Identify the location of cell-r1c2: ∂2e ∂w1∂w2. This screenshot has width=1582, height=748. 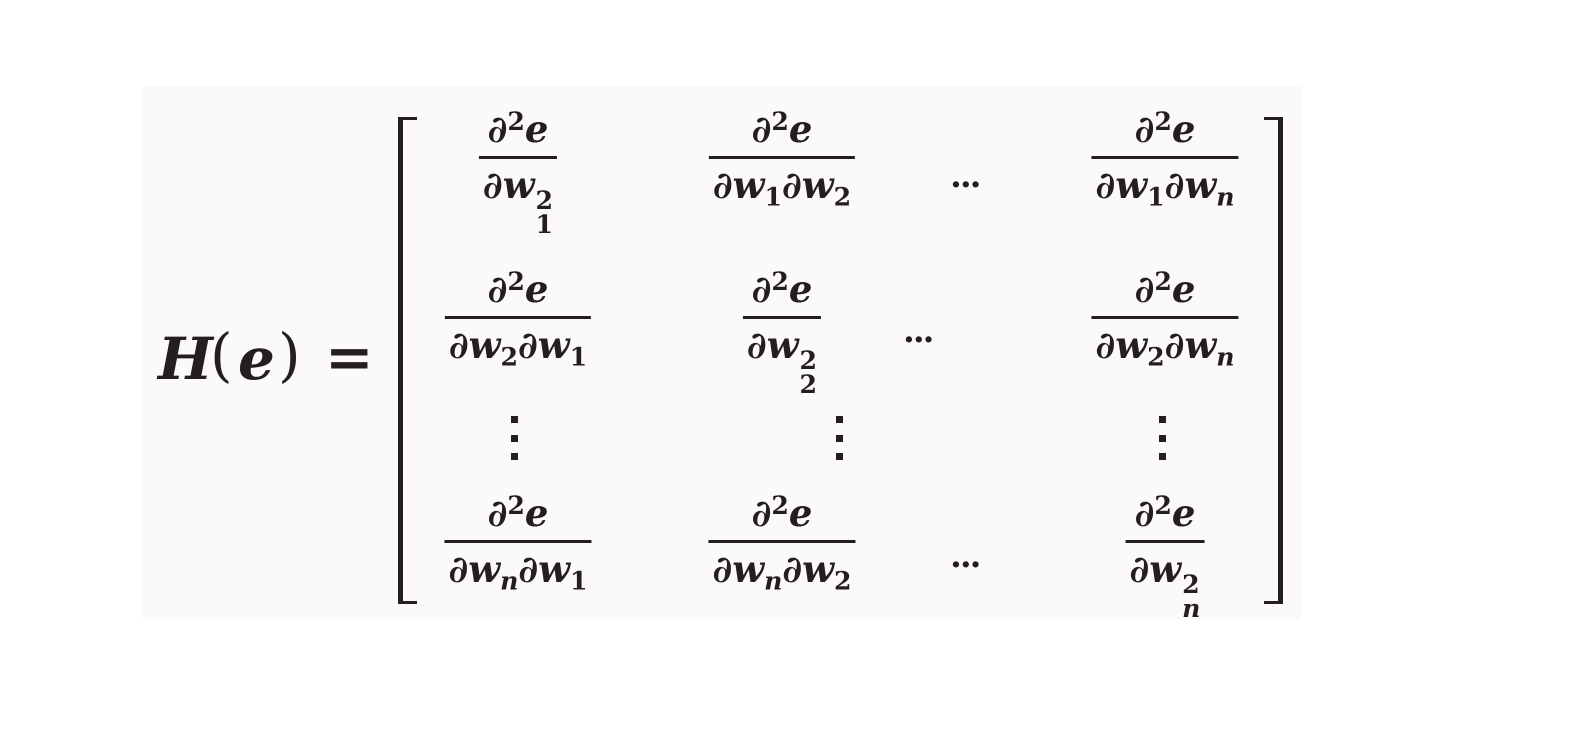
(782, 157).